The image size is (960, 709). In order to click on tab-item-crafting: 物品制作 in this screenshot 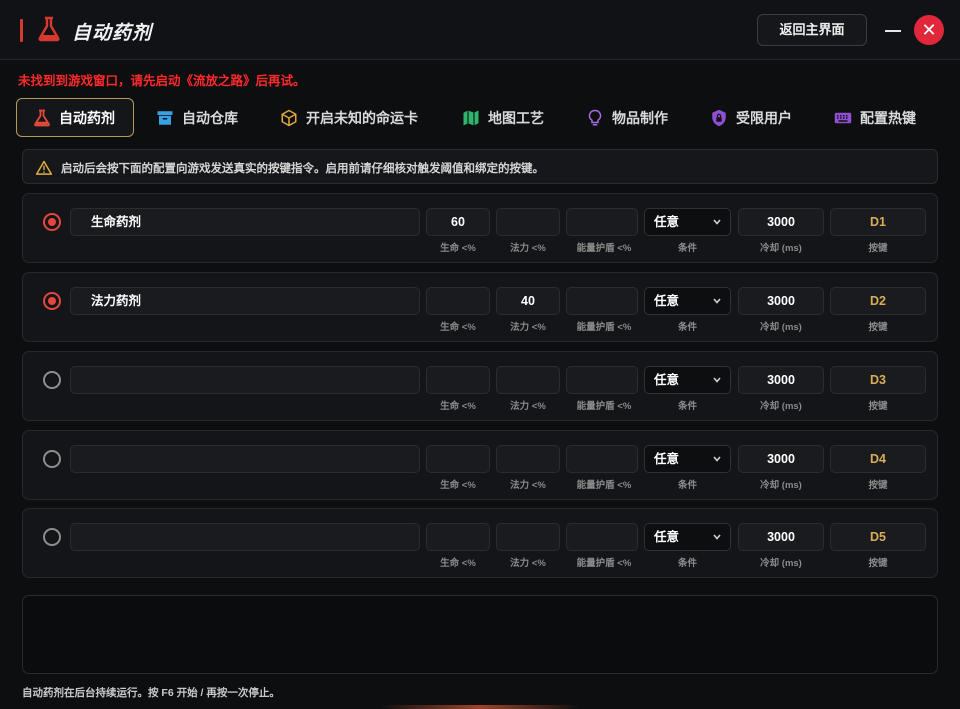, I will do `click(619, 117)`.